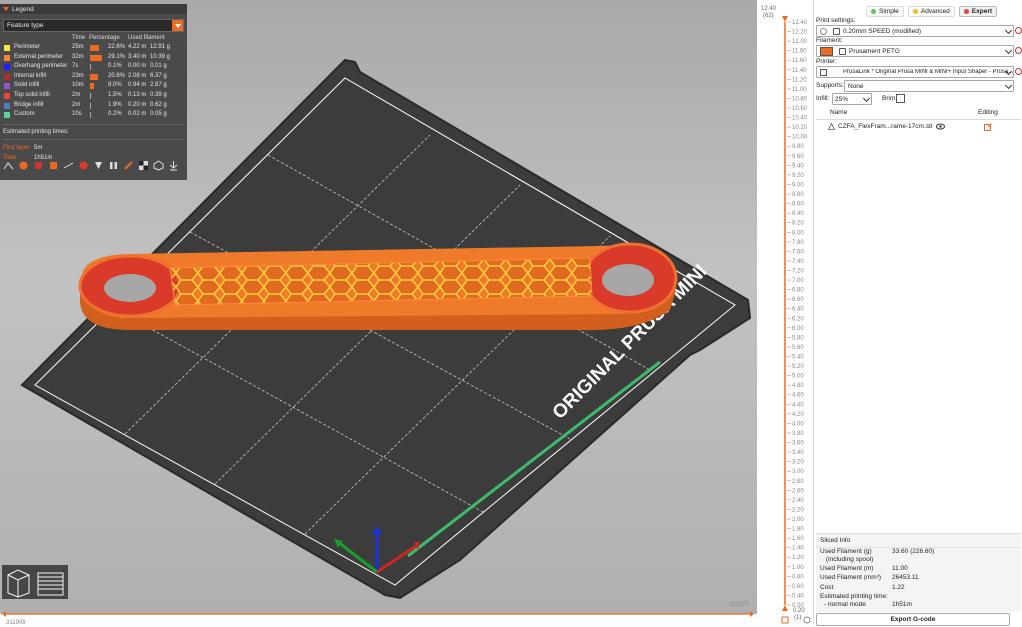 Image resolution: width=1022 pixels, height=627 pixels. What do you see at coordinates (93, 77) in the screenshot?
I see `legend-row: Internal infill 23m 20.6% 2.08 m 6.37 g` at bounding box center [93, 77].